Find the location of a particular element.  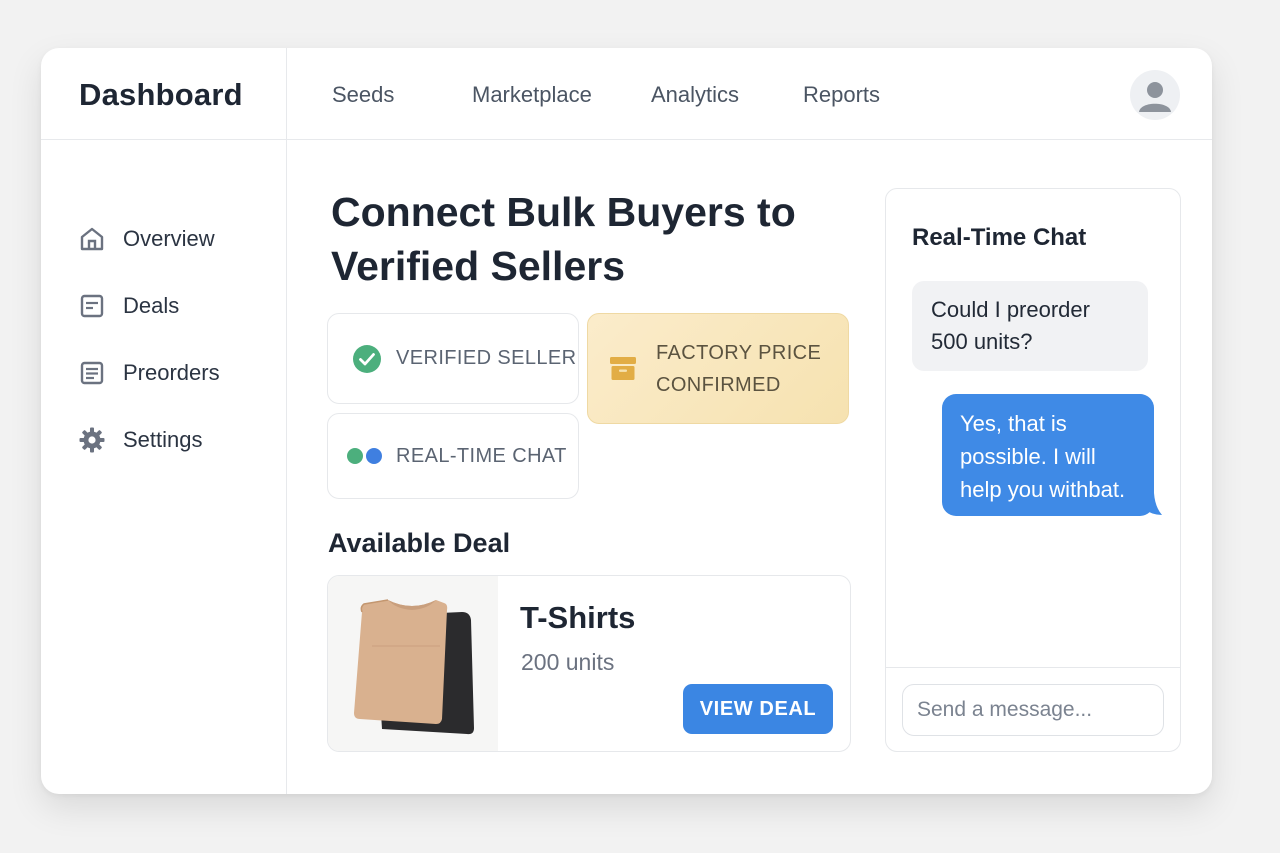

brand-header: Dashboard is located at coordinates (164, 94).